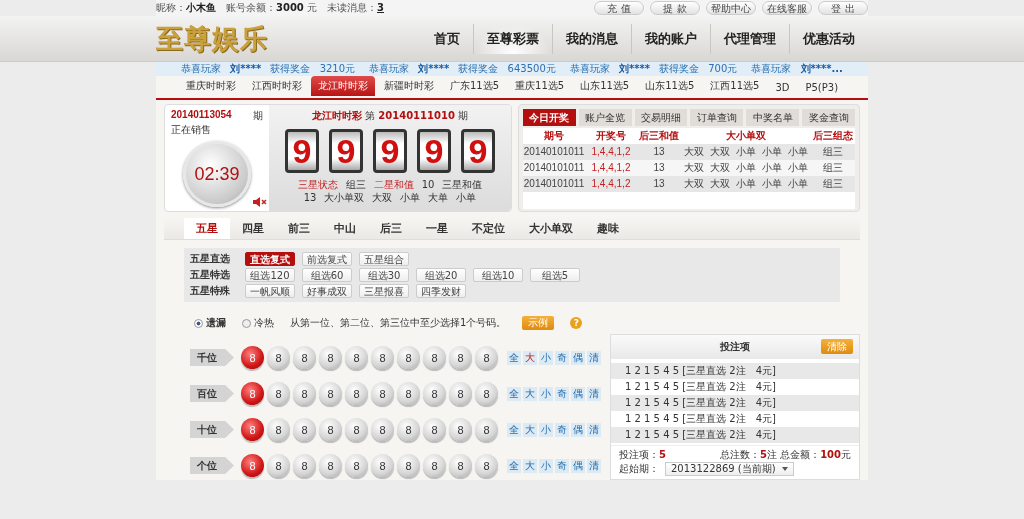  I want to click on start-issue-select: 2013122869 (当前期), so click(729, 469).